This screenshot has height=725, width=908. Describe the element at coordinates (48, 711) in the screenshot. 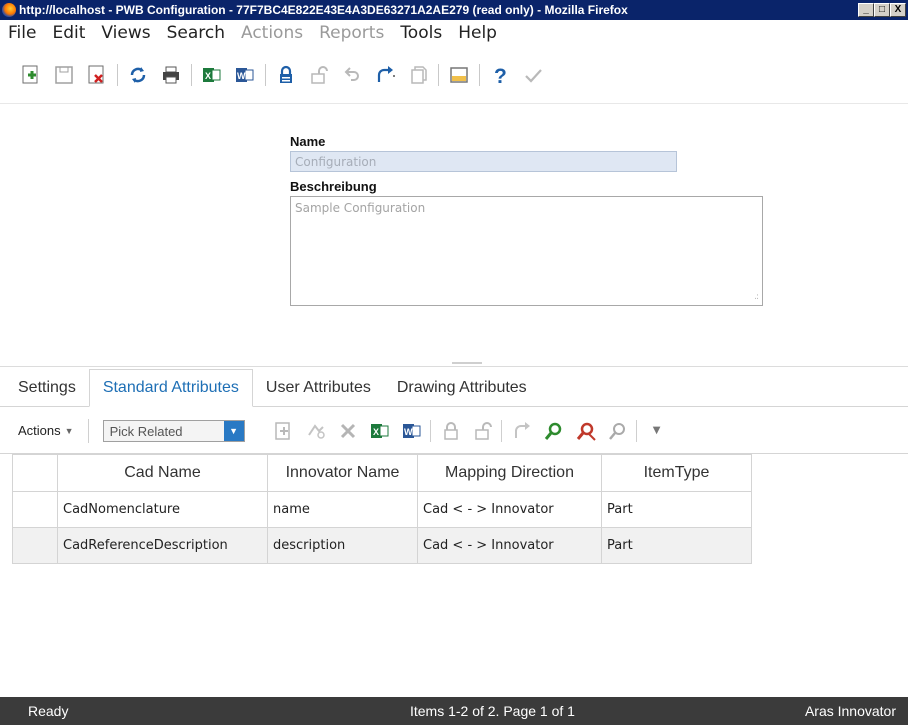

I see `status-ready: Ready` at that location.